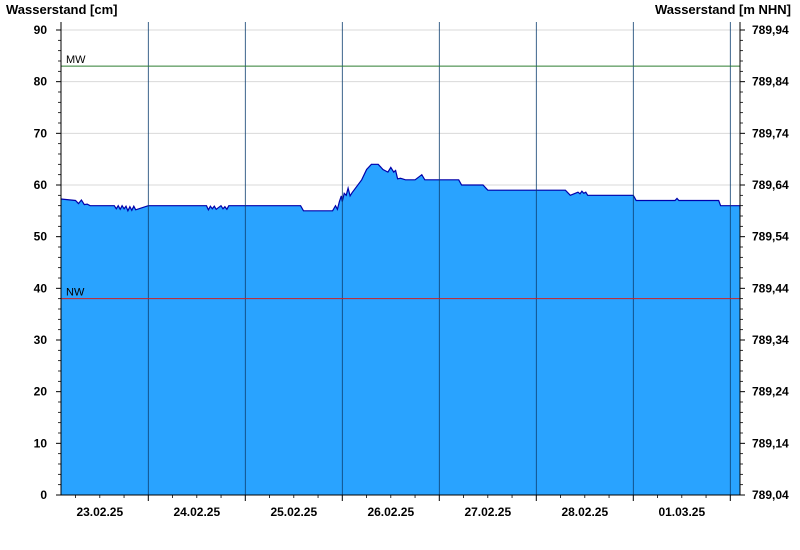 The height and width of the screenshot is (550, 800). What do you see at coordinates (41, 30) in the screenshot?
I see `y-tick-label-left: 90` at bounding box center [41, 30].